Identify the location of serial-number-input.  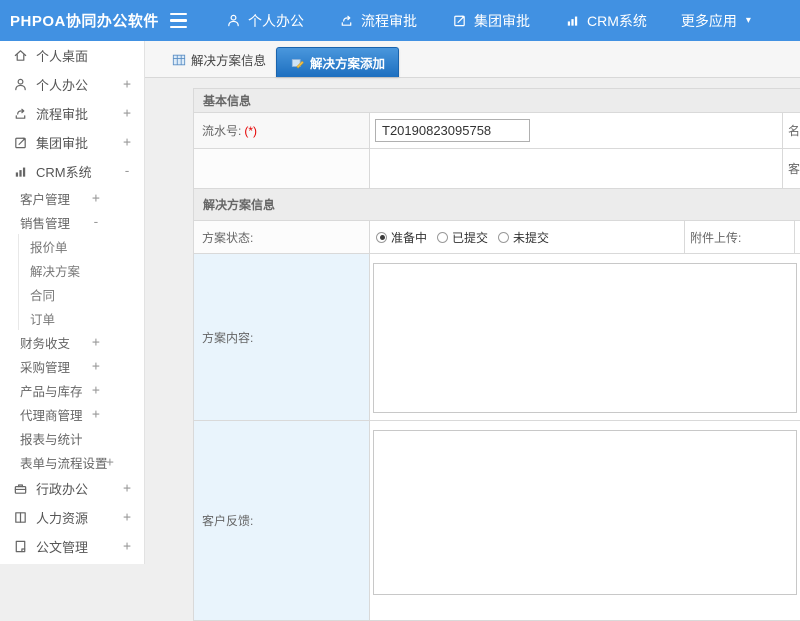
(452, 130).